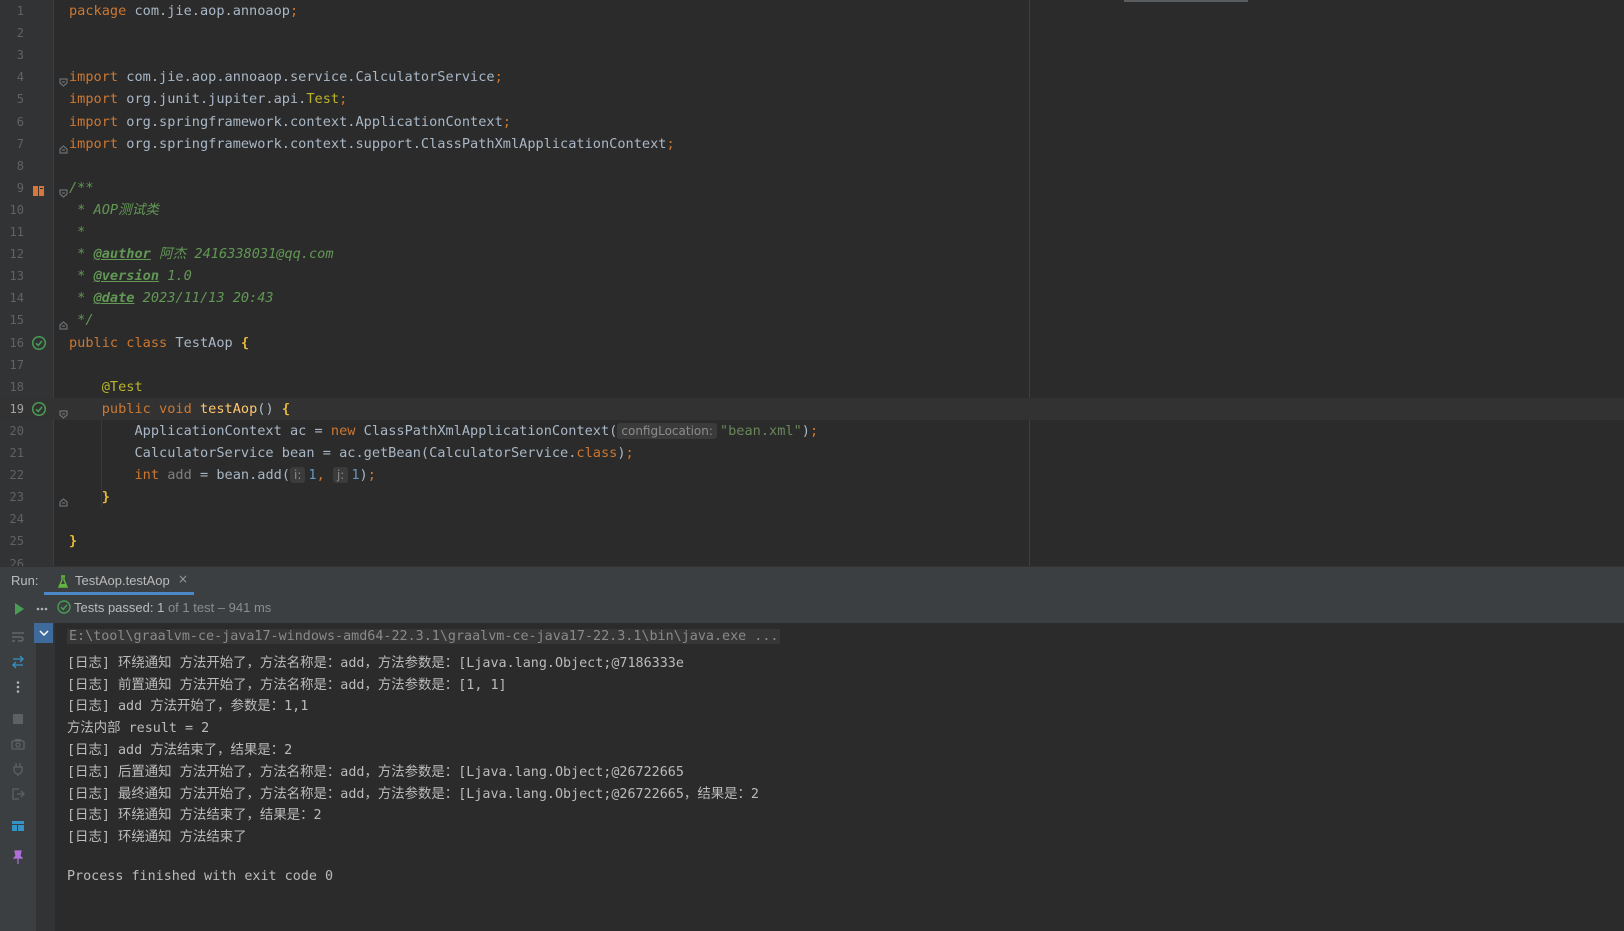 The image size is (1624, 931). I want to click on code-line: 16 public class TestAop {, so click(812, 343).